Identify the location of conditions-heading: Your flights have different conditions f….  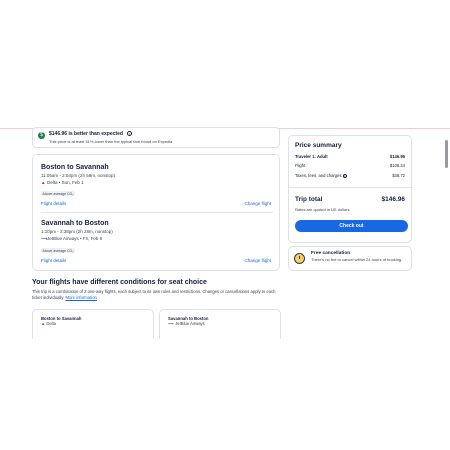
(119, 282).